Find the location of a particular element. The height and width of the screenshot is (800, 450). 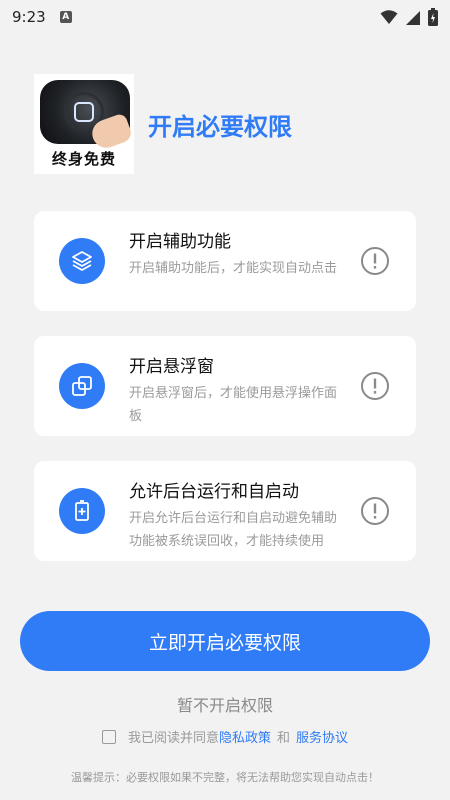

app-logo: 终身免费 is located at coordinates (84, 124).